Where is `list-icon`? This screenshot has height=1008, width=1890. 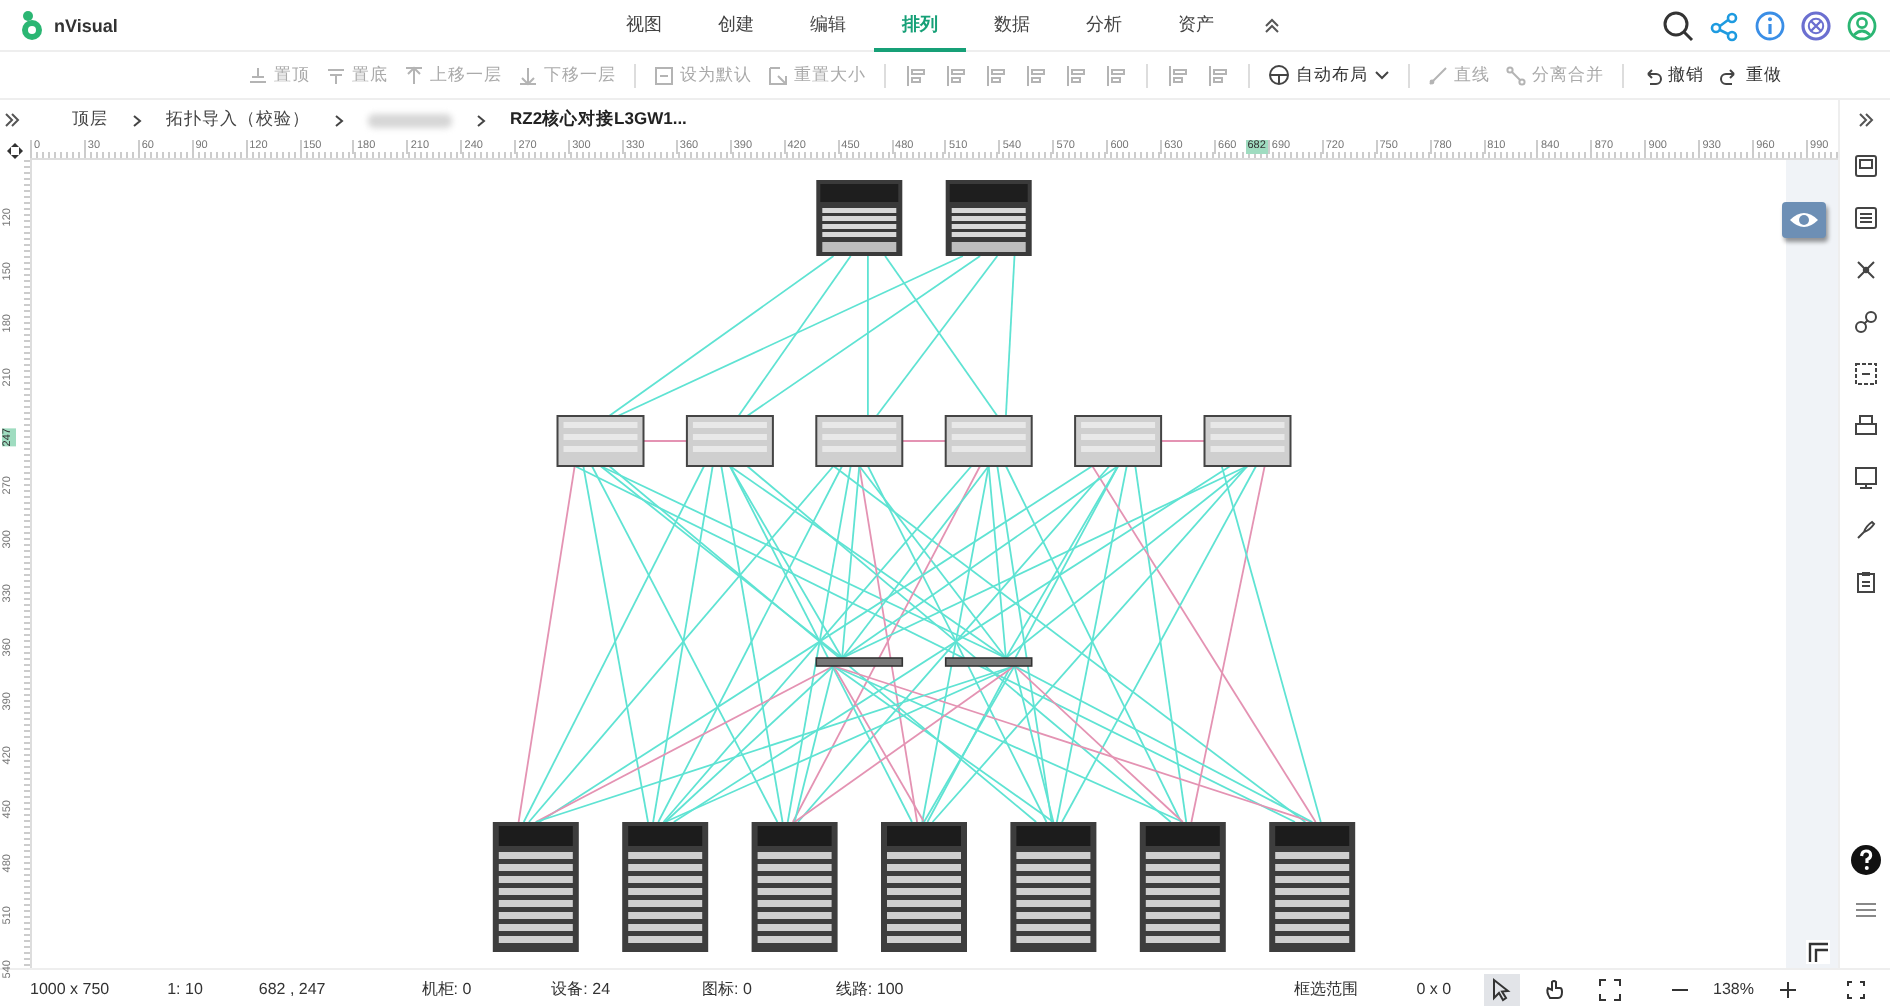
list-icon is located at coordinates (1865, 218).